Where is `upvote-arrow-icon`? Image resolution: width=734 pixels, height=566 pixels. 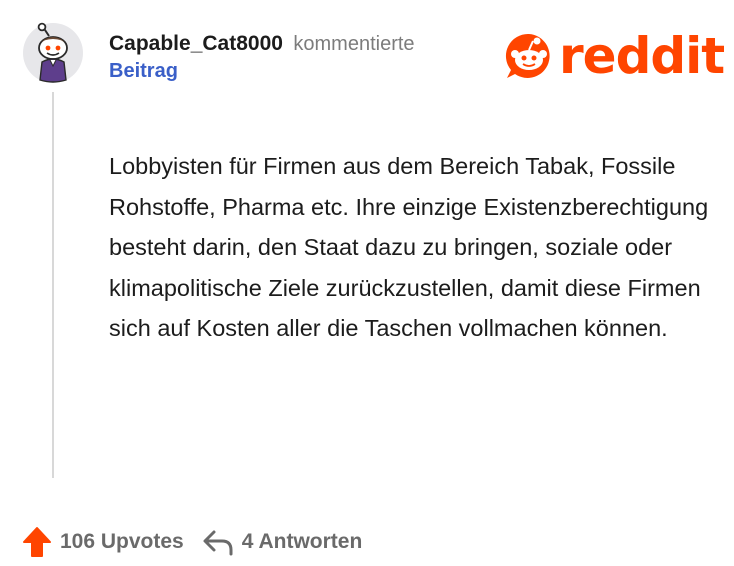 upvote-arrow-icon is located at coordinates (37, 542).